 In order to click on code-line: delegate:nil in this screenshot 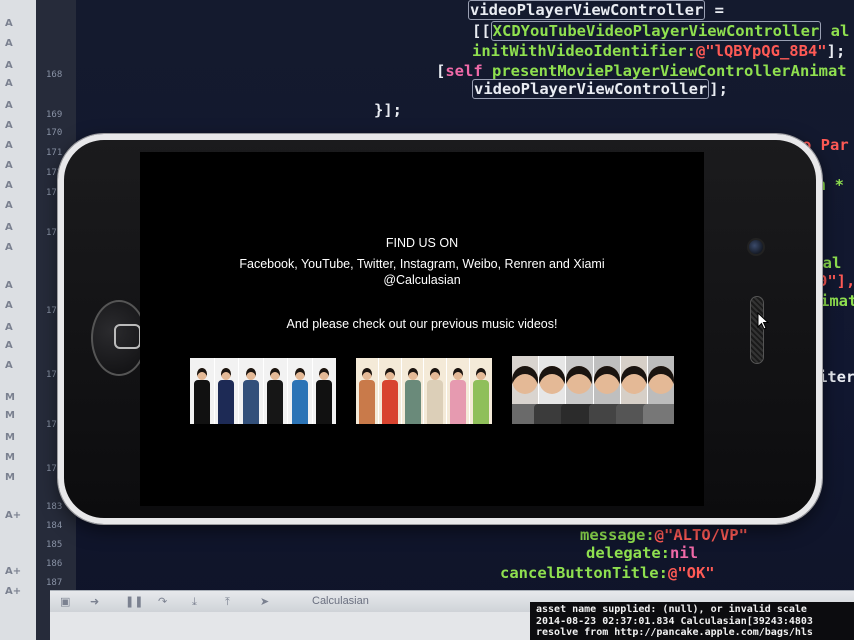, I will do `click(642, 553)`.